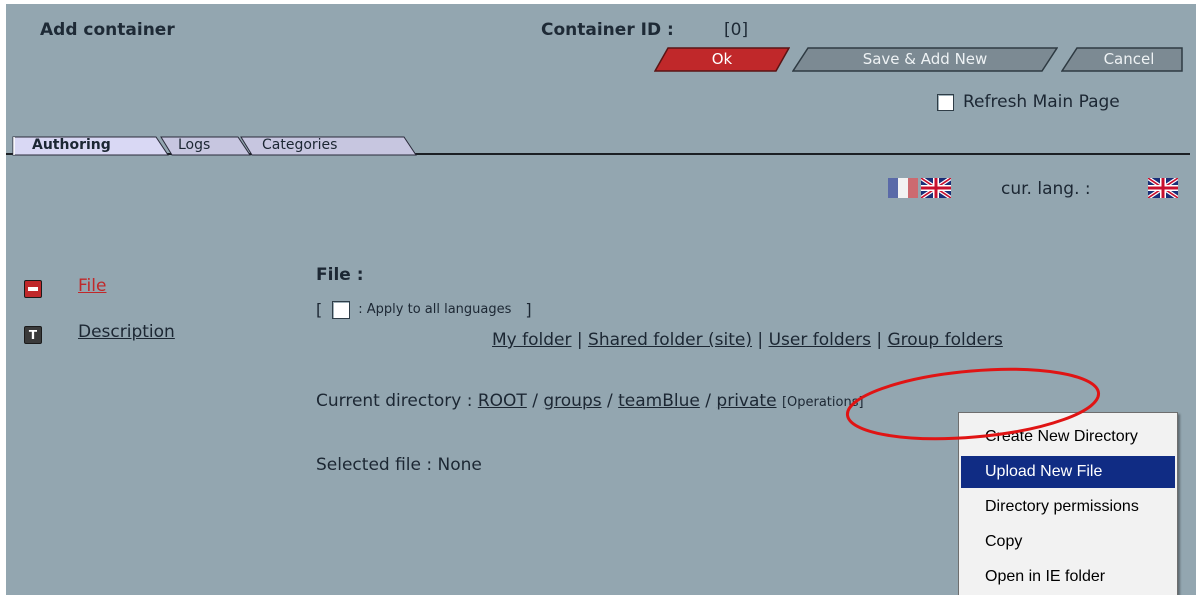  I want to click on current-language-flag-icon, so click(1163, 188).